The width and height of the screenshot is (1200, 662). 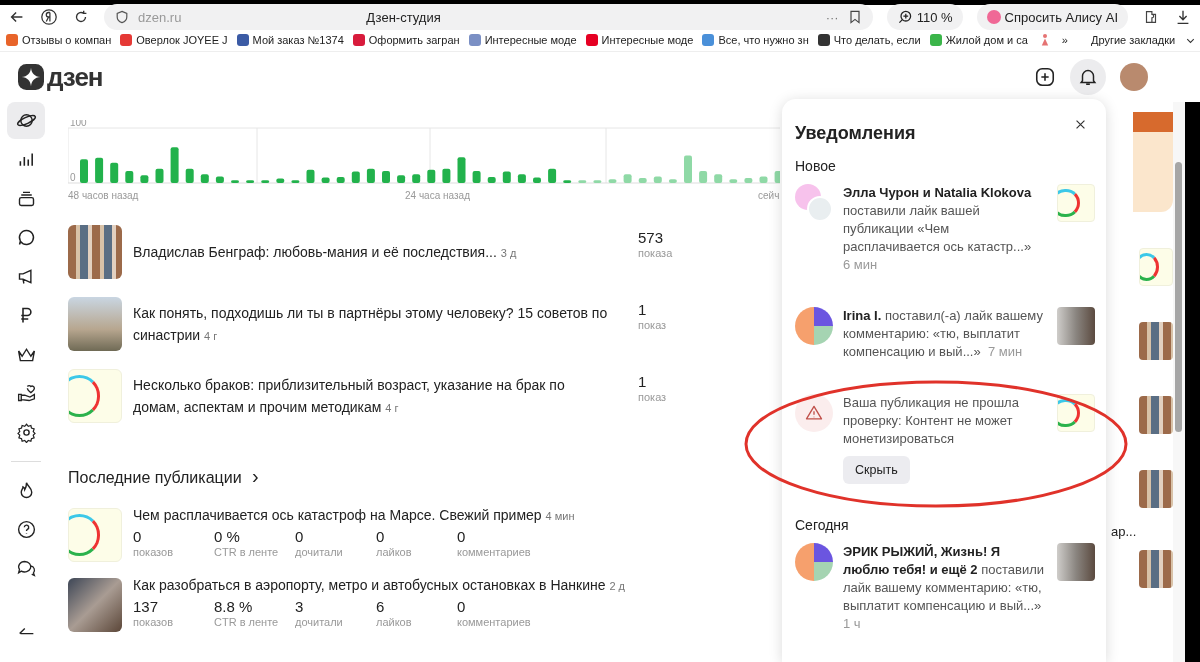 What do you see at coordinates (1178, 297) in the screenshot?
I see `scrollbar-thumb` at bounding box center [1178, 297].